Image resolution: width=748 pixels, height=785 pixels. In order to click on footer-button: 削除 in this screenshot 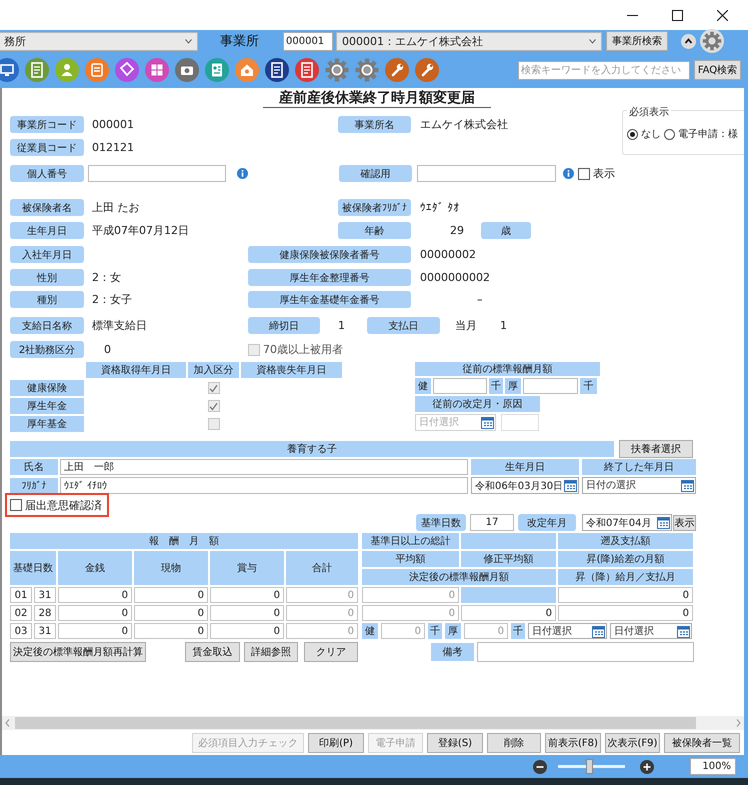, I will do `click(514, 743)`.